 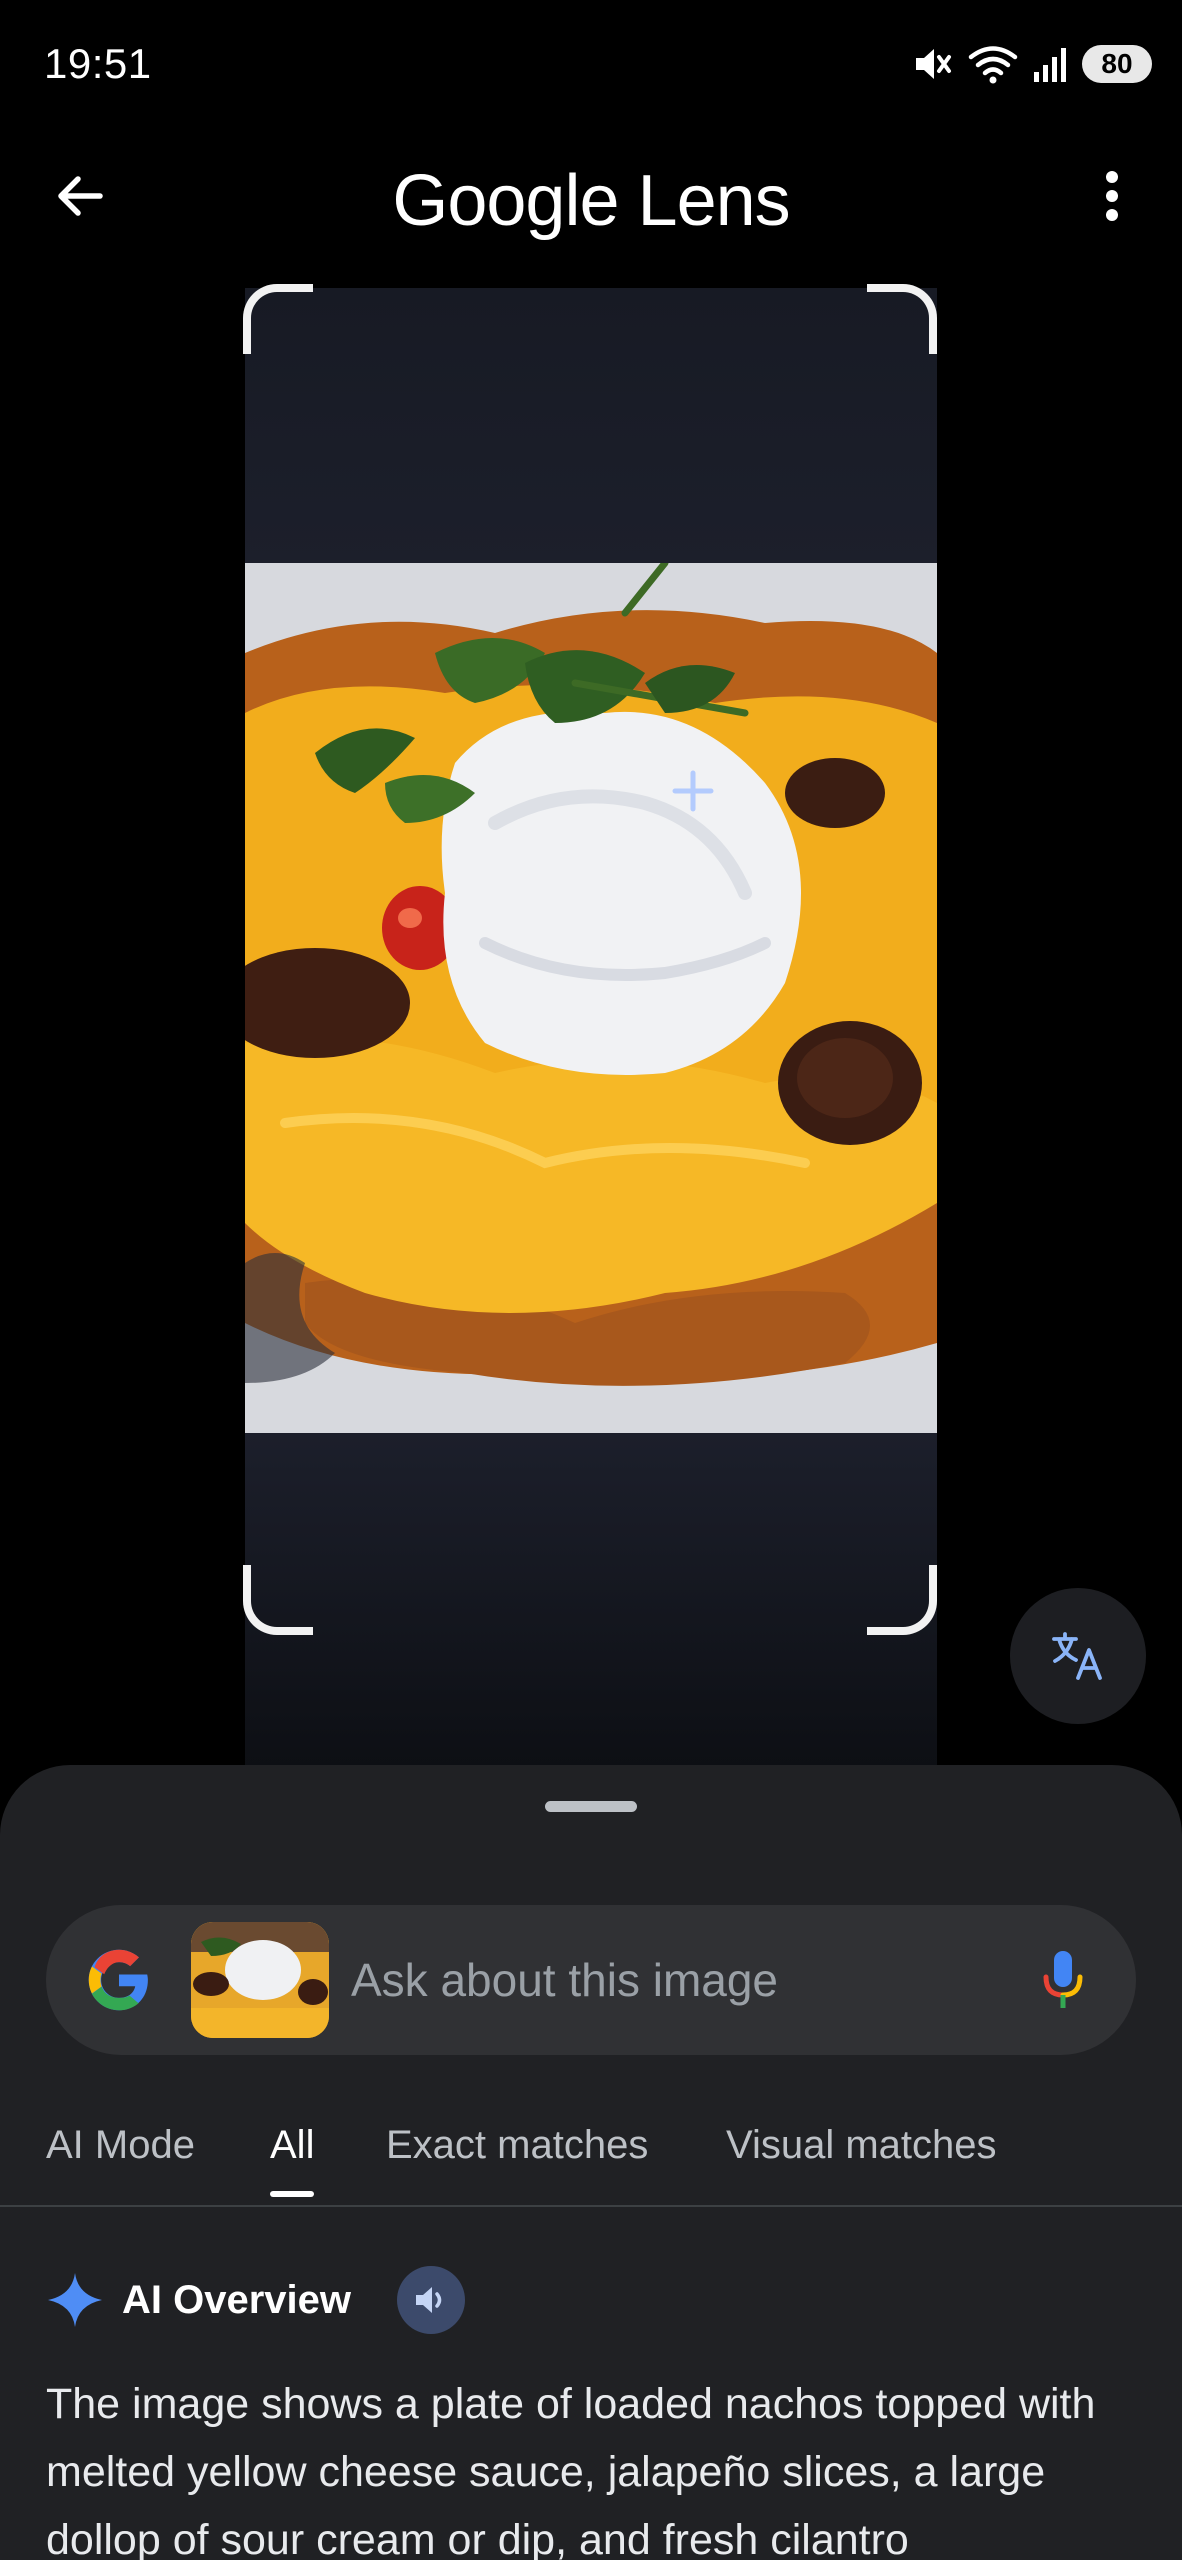 I want to click on mute-icon, so click(x=933, y=64).